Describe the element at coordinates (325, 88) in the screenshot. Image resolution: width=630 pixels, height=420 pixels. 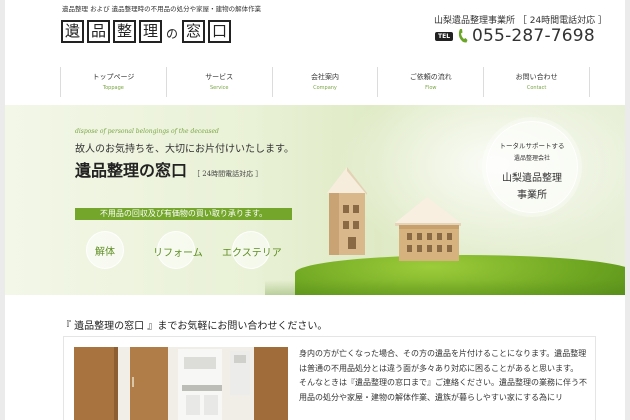
I see `nav-sublabel: Company` at that location.